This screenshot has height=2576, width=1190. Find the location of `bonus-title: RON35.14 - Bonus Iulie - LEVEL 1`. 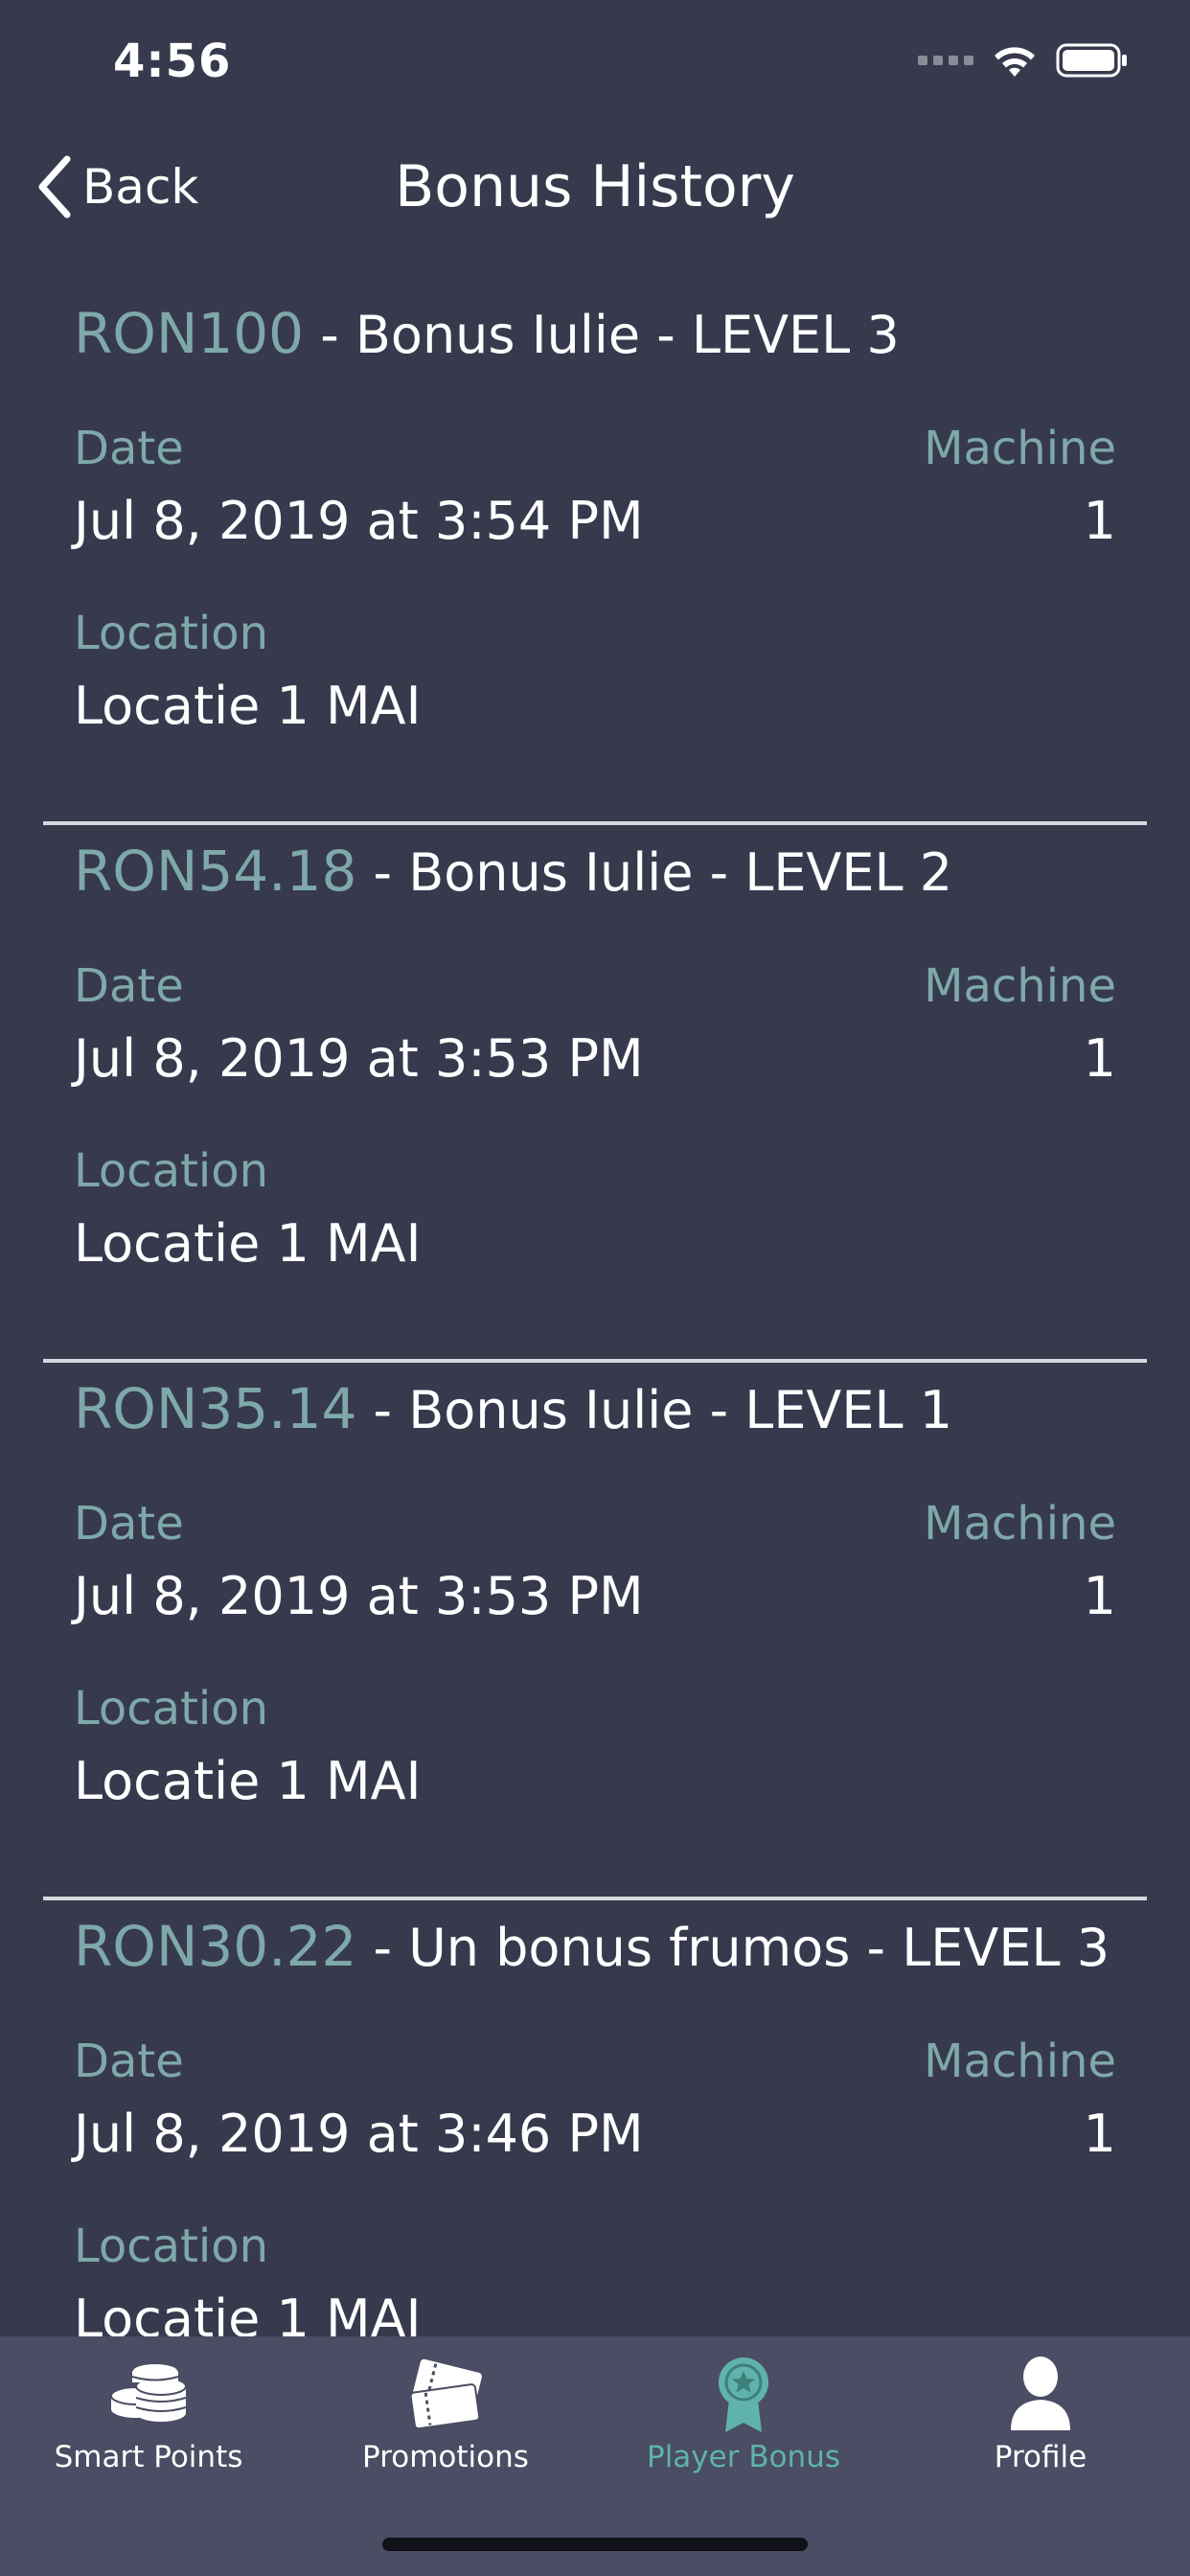

bonus-title: RON35.14 - Bonus Iulie - LEVEL 1 is located at coordinates (513, 1408).